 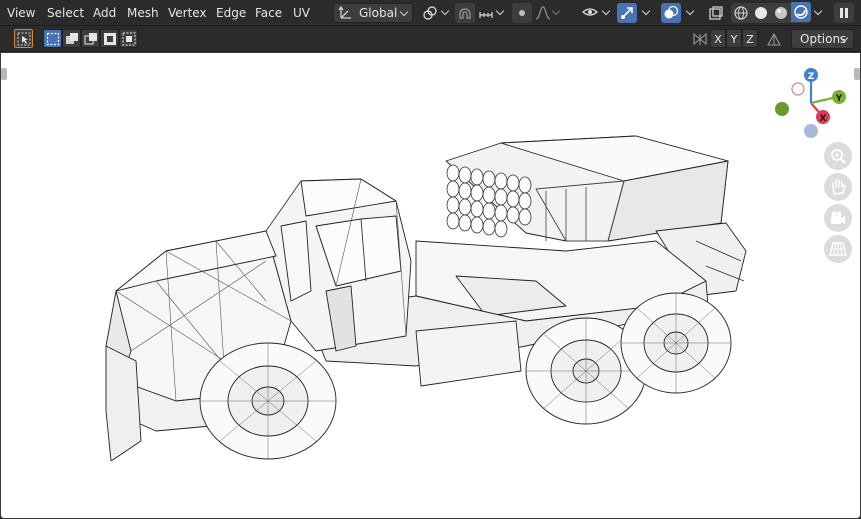 I want to click on sidebar-region-toggle, so click(x=857, y=74).